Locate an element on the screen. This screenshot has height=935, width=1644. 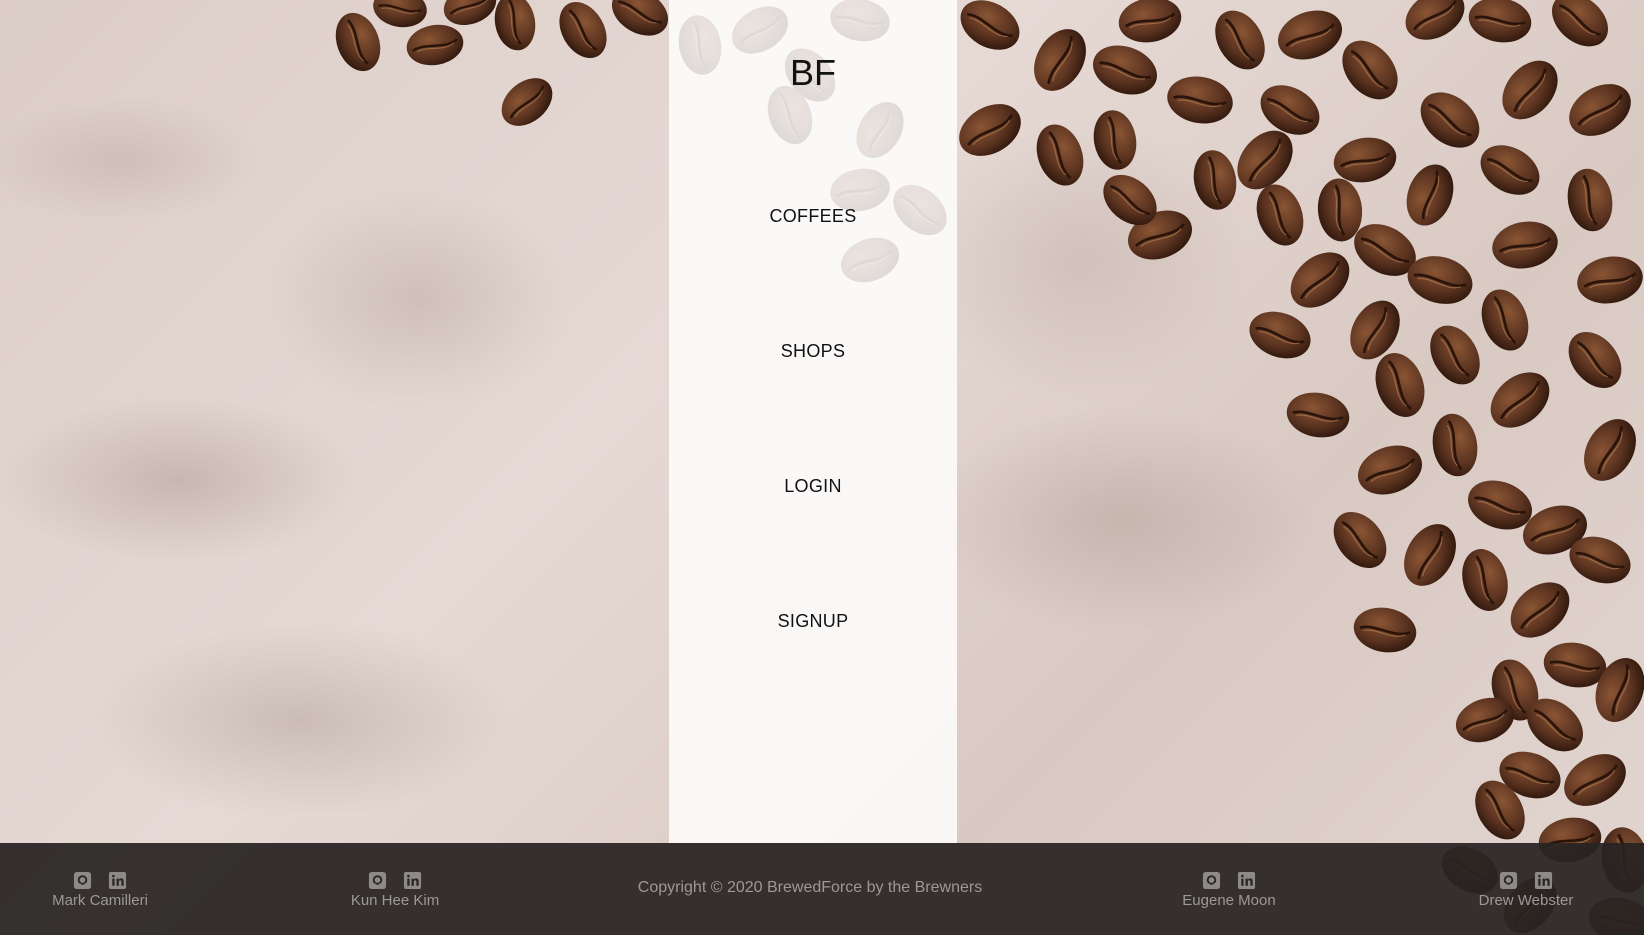
team-member: Drew Webster is located at coordinates (1526, 890).